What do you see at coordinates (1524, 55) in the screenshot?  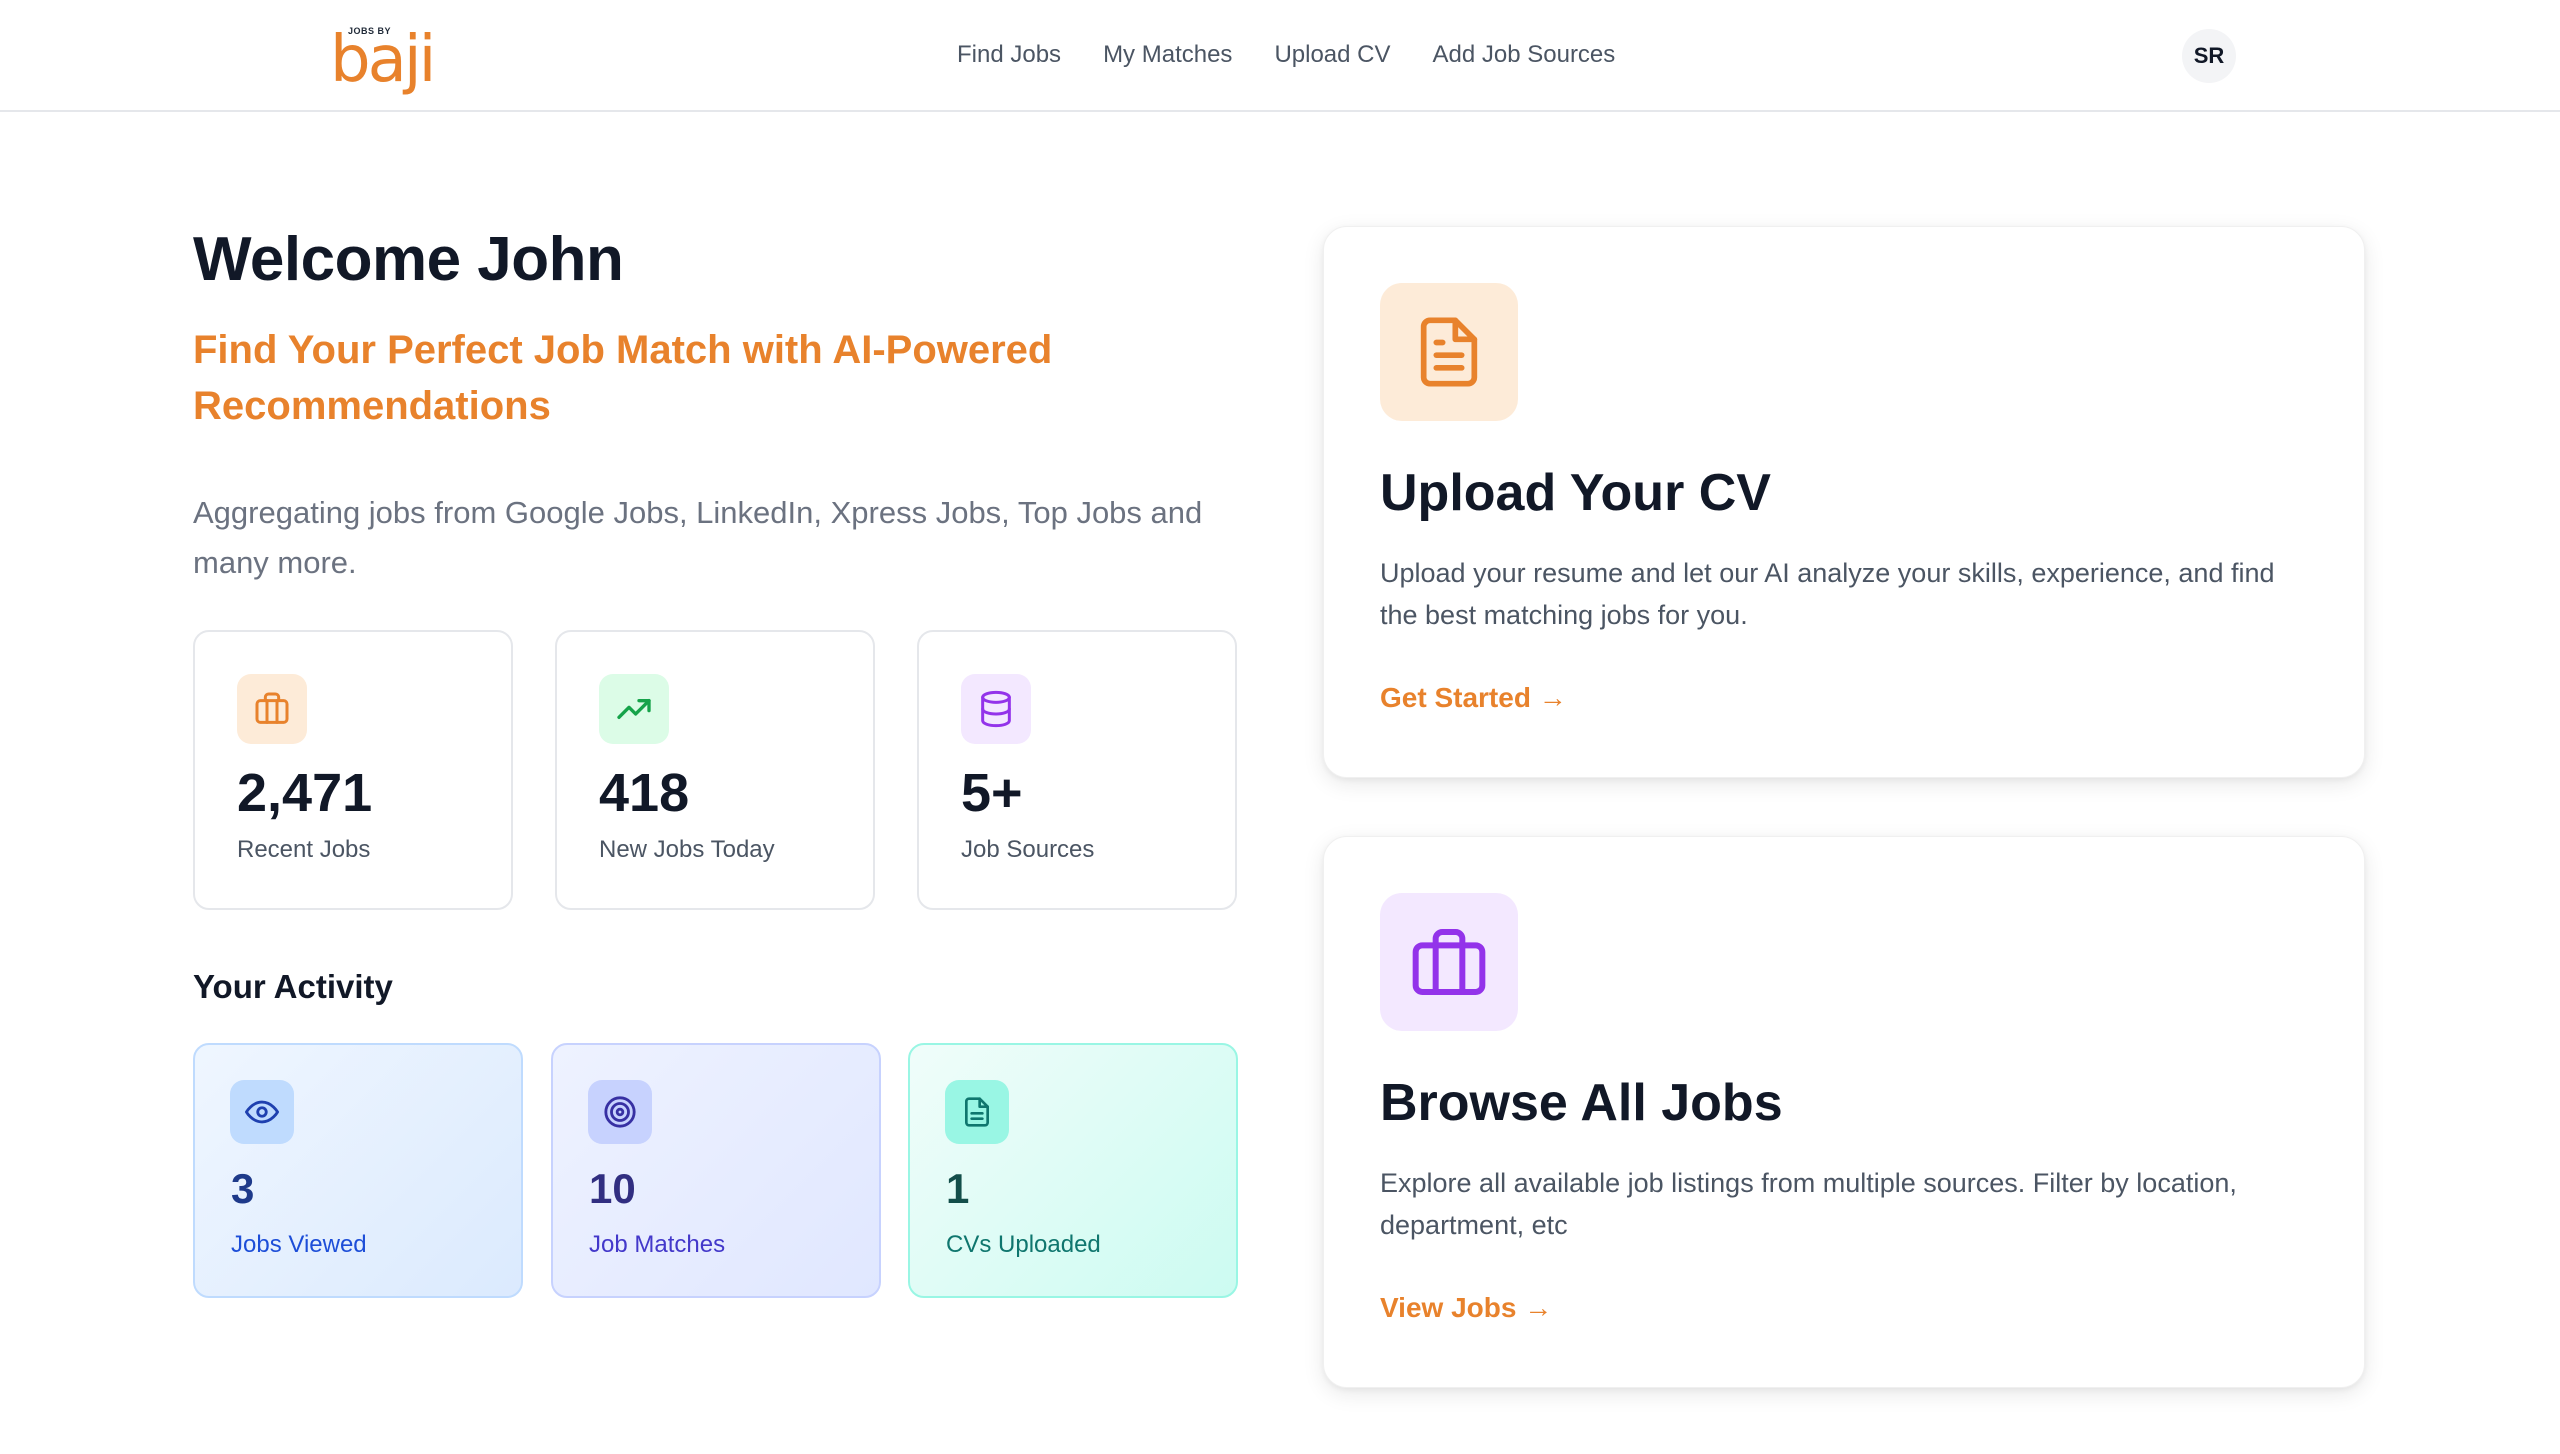 I see `nav-add-job-sources: Add Job Sources` at bounding box center [1524, 55].